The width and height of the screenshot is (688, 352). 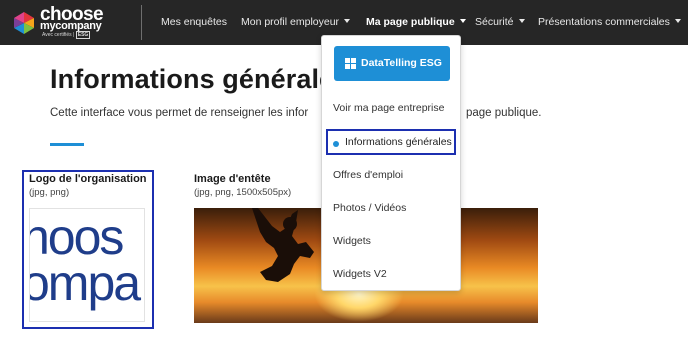 What do you see at coordinates (410, 22) in the screenshot?
I see `nav-item-label: Ma page publique` at bounding box center [410, 22].